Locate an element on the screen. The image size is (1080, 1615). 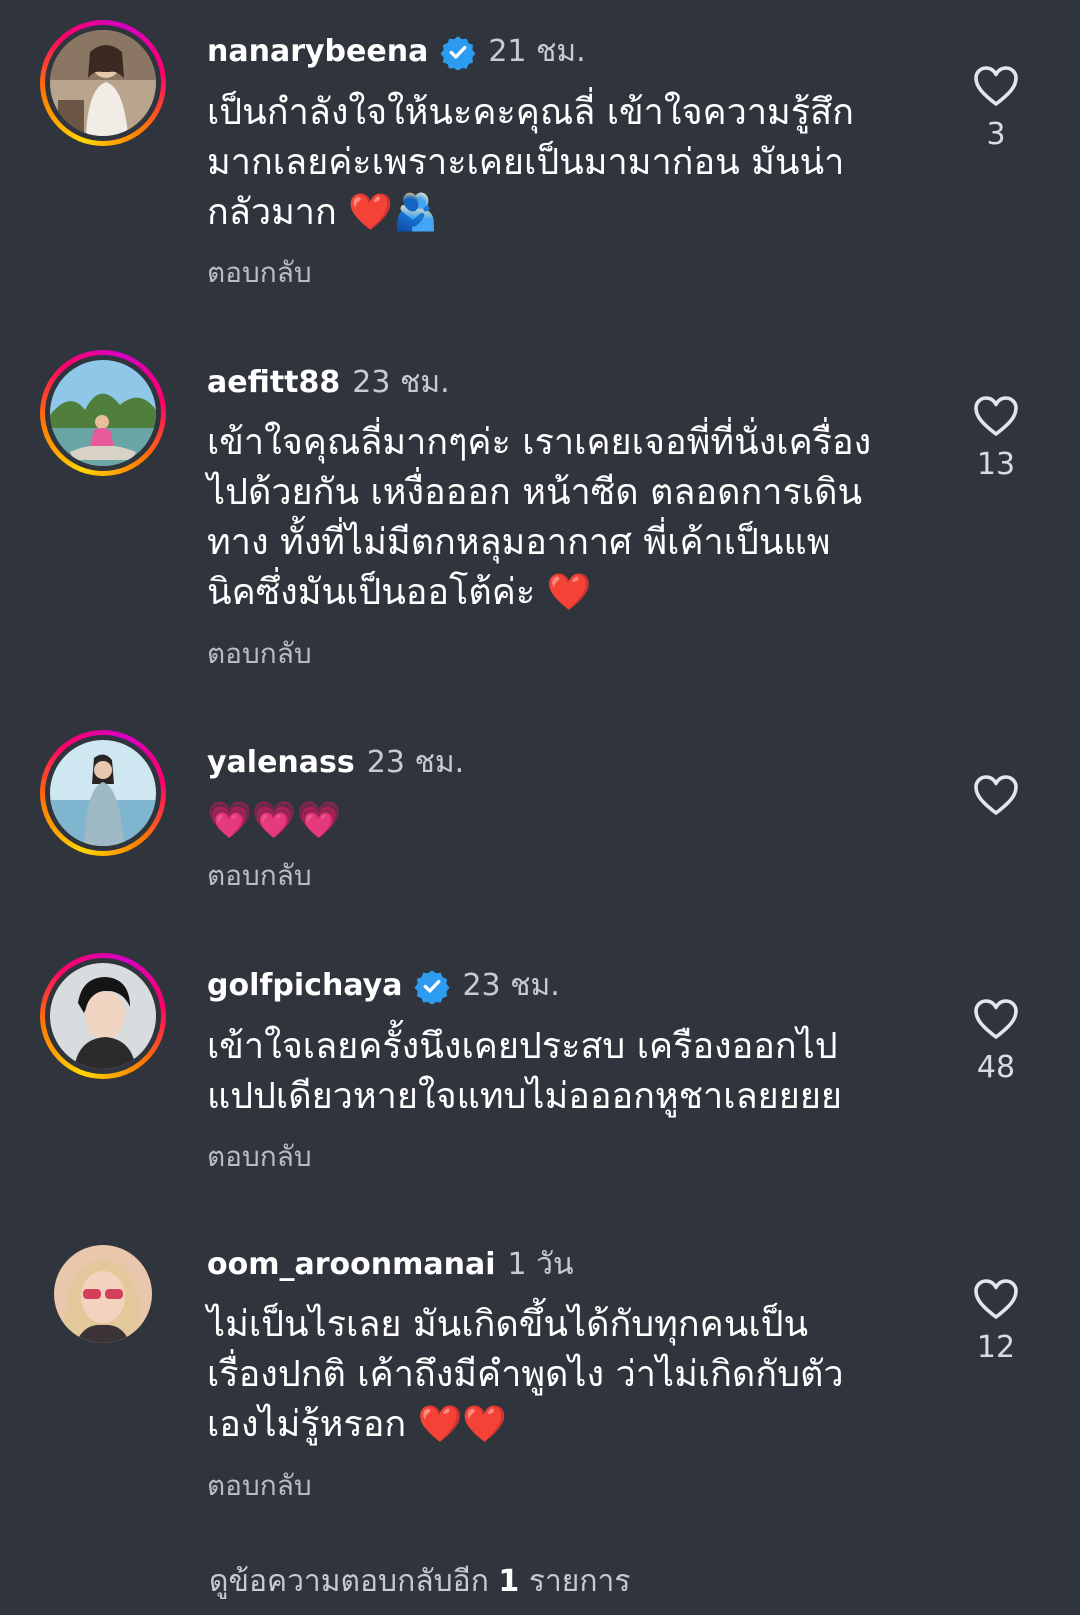
comment-username: golfpichaya is located at coordinates (304, 986).